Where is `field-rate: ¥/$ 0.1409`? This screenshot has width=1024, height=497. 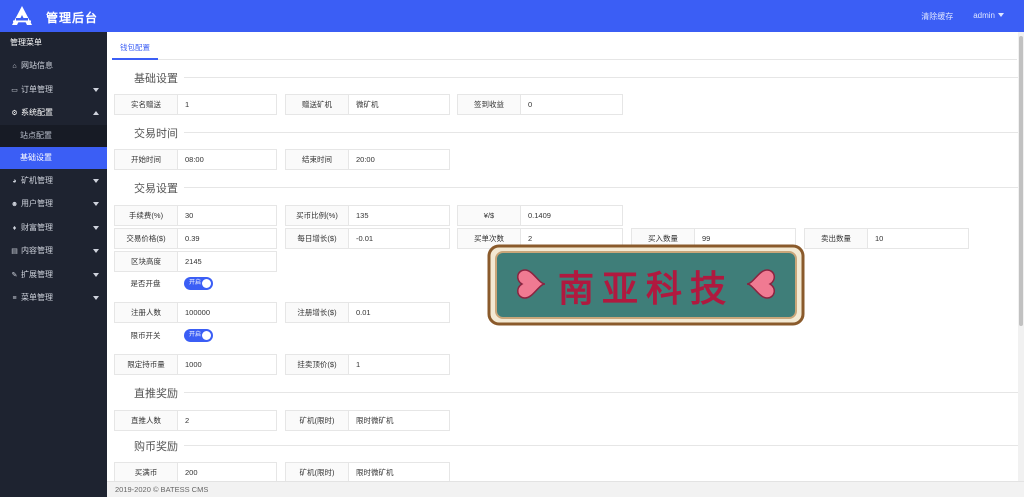
field-rate: ¥/$ 0.1409 is located at coordinates (540, 215).